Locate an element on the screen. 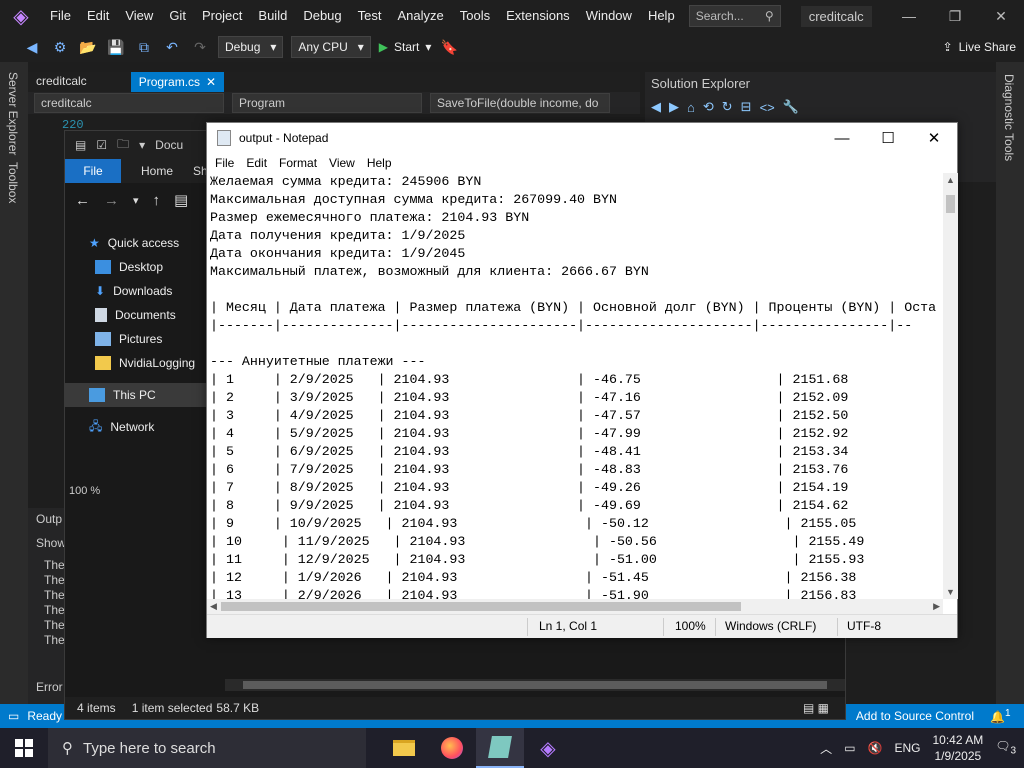  network-icon: ▭ is located at coordinates (849, 748).